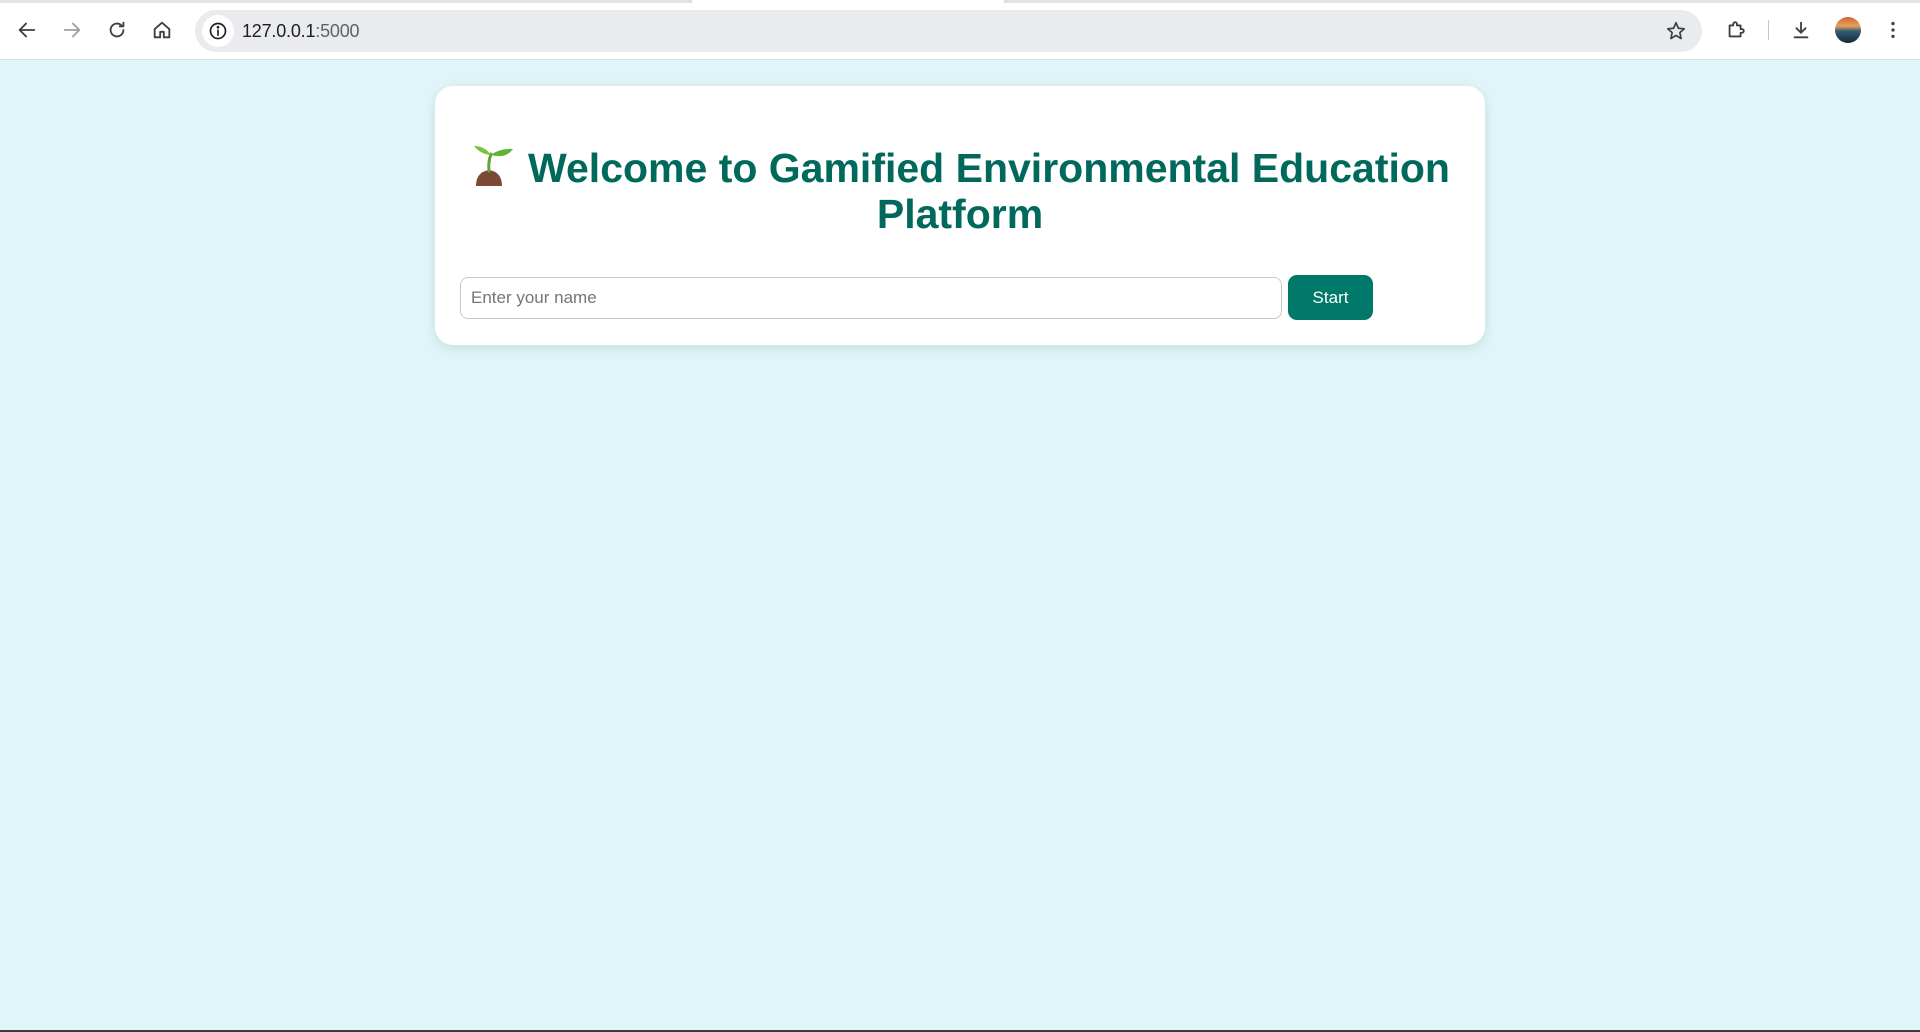 The height and width of the screenshot is (1032, 1920). I want to click on toolbar-divider, so click(1768, 30).